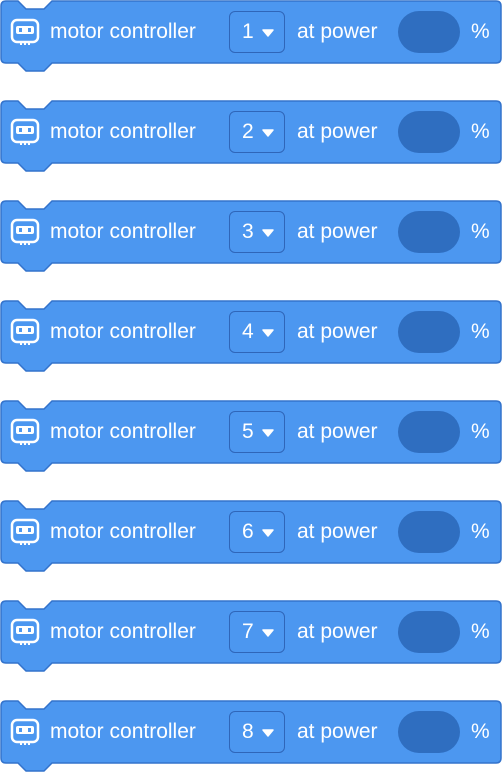 This screenshot has width=503, height=775. What do you see at coordinates (257, 532) in the screenshot?
I see `port-dropdown: 6` at bounding box center [257, 532].